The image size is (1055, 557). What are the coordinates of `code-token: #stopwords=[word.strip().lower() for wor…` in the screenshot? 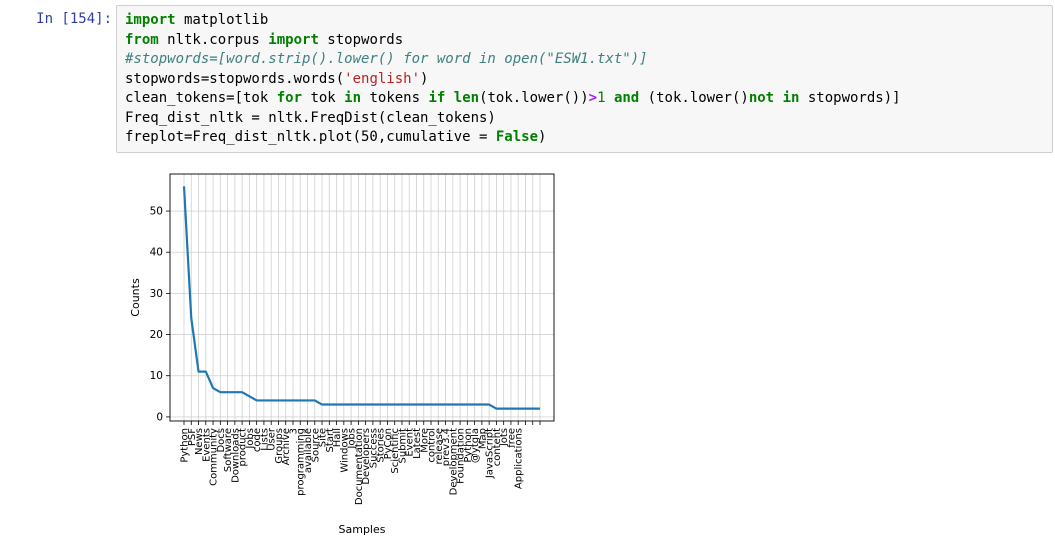 It's located at (386, 59).